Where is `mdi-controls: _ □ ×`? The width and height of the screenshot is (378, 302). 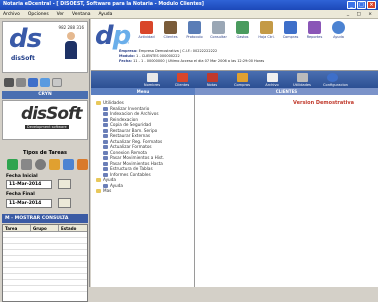 mdi-controls: _ □ × is located at coordinates (361, 14).